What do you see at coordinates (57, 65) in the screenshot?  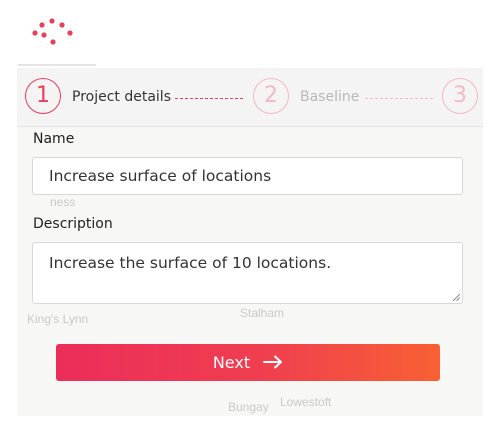 I see `tab-underline` at bounding box center [57, 65].